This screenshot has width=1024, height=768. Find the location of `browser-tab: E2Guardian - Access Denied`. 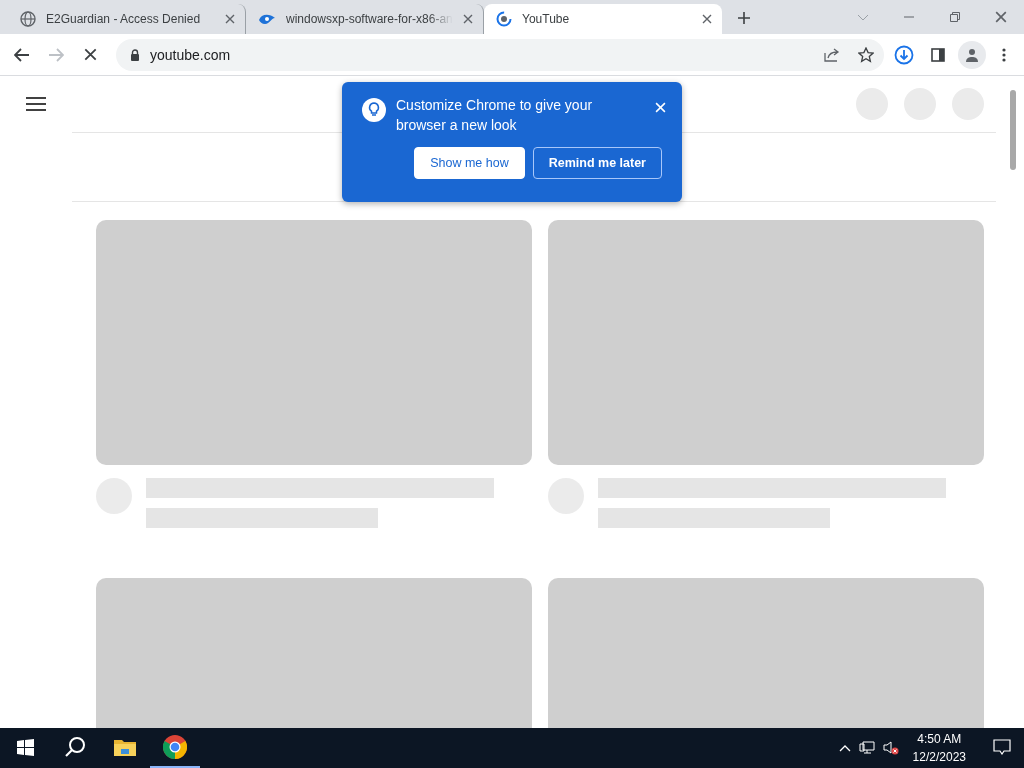

browser-tab: E2Guardian - Access Denied is located at coordinates (127, 19).